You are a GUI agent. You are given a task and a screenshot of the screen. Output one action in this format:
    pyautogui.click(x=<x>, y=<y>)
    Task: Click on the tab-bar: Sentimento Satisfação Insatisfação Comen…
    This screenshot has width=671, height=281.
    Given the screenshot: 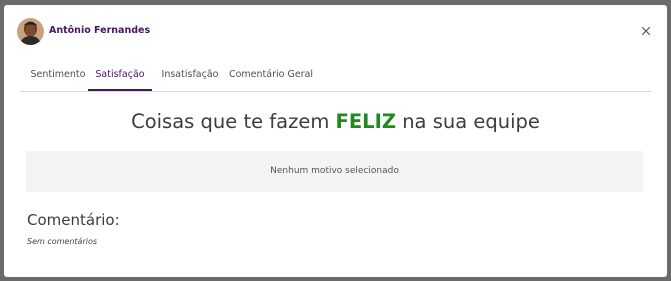 What is the action you would take?
    pyautogui.click(x=335, y=78)
    